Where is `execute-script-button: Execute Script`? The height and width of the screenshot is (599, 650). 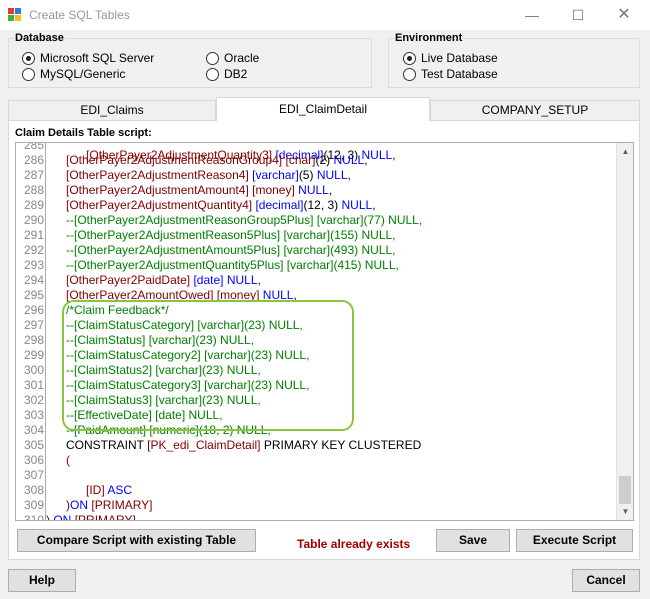 execute-script-button: Execute Script is located at coordinates (574, 540).